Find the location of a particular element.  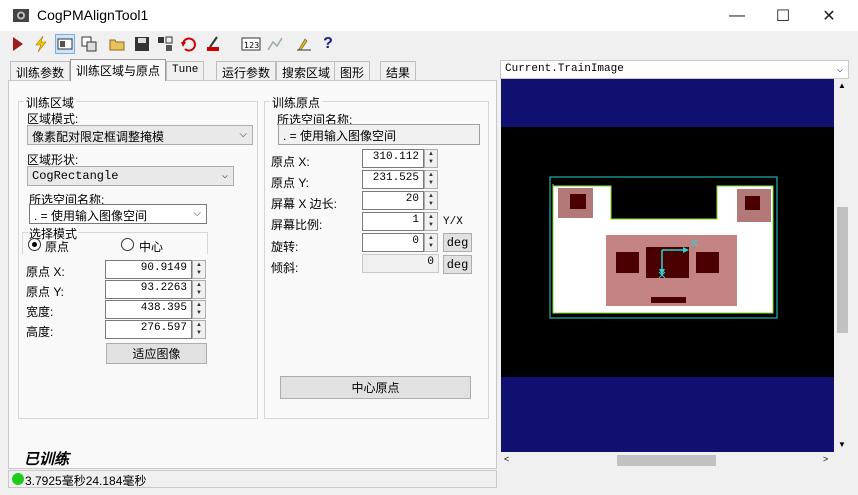

timing-text: 3.7925毫秒24.184毫秒 is located at coordinates (86, 481).